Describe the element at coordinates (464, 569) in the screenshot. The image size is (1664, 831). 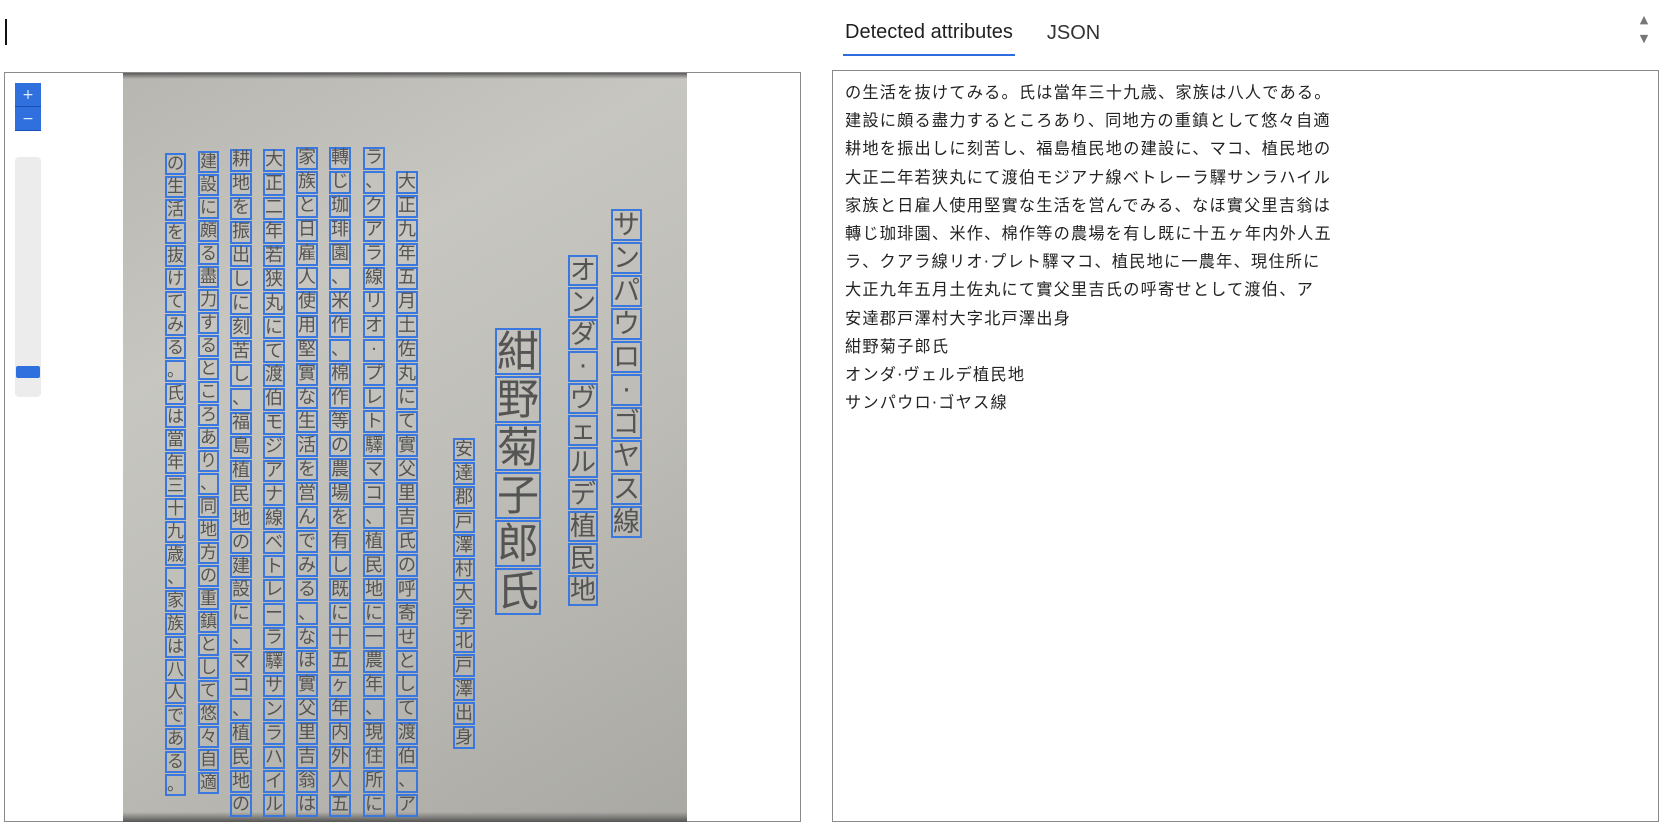
I see `char-bounding-box: 村` at that location.